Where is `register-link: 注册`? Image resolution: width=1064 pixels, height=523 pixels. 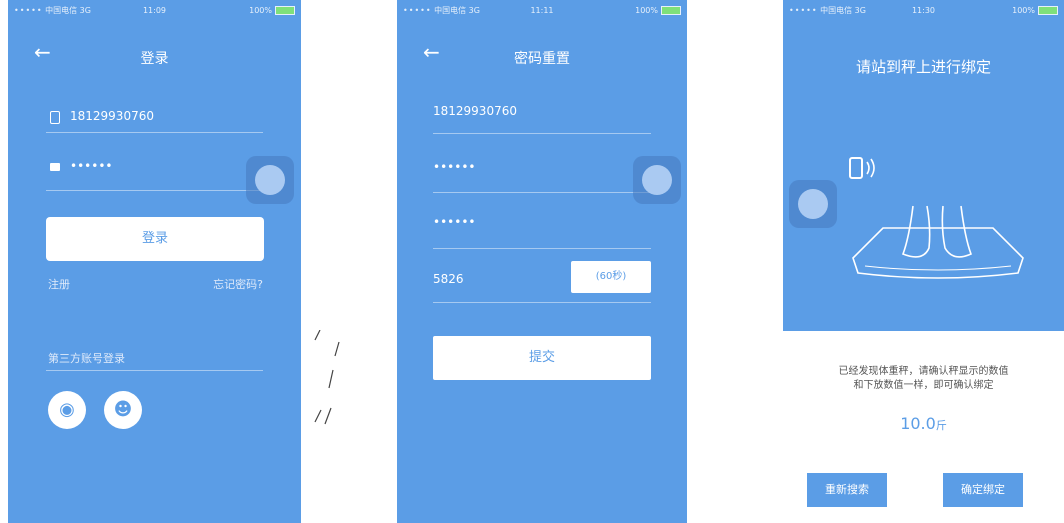 register-link: 注册 is located at coordinates (59, 284).